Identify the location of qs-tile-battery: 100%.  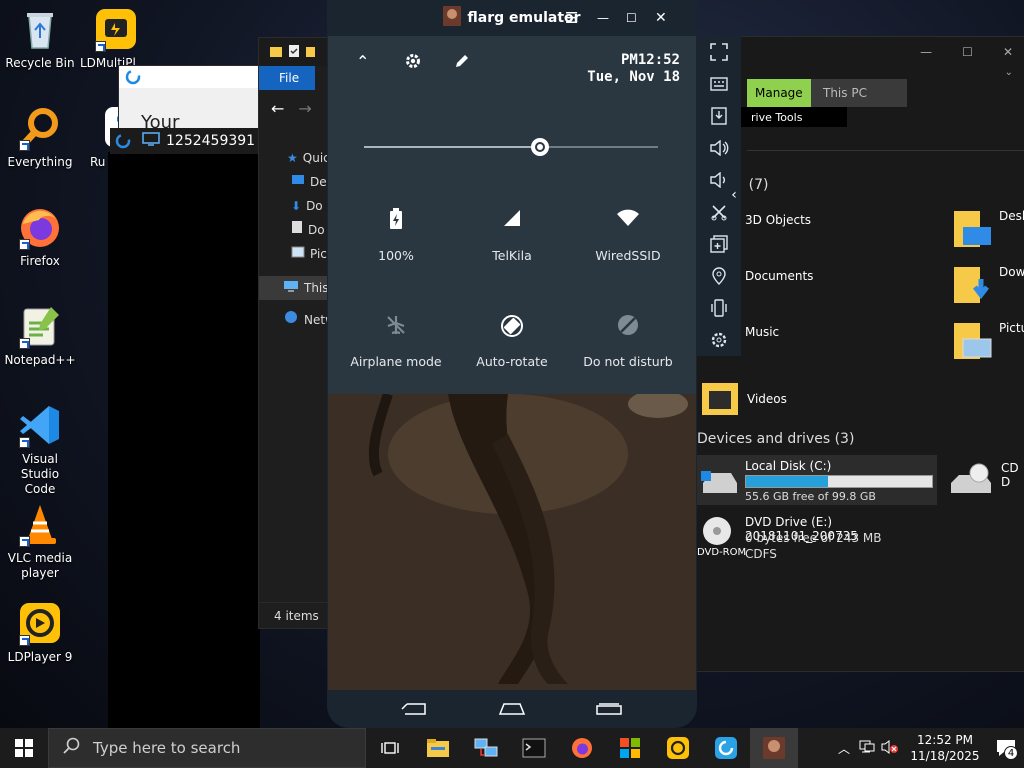
(396, 235).